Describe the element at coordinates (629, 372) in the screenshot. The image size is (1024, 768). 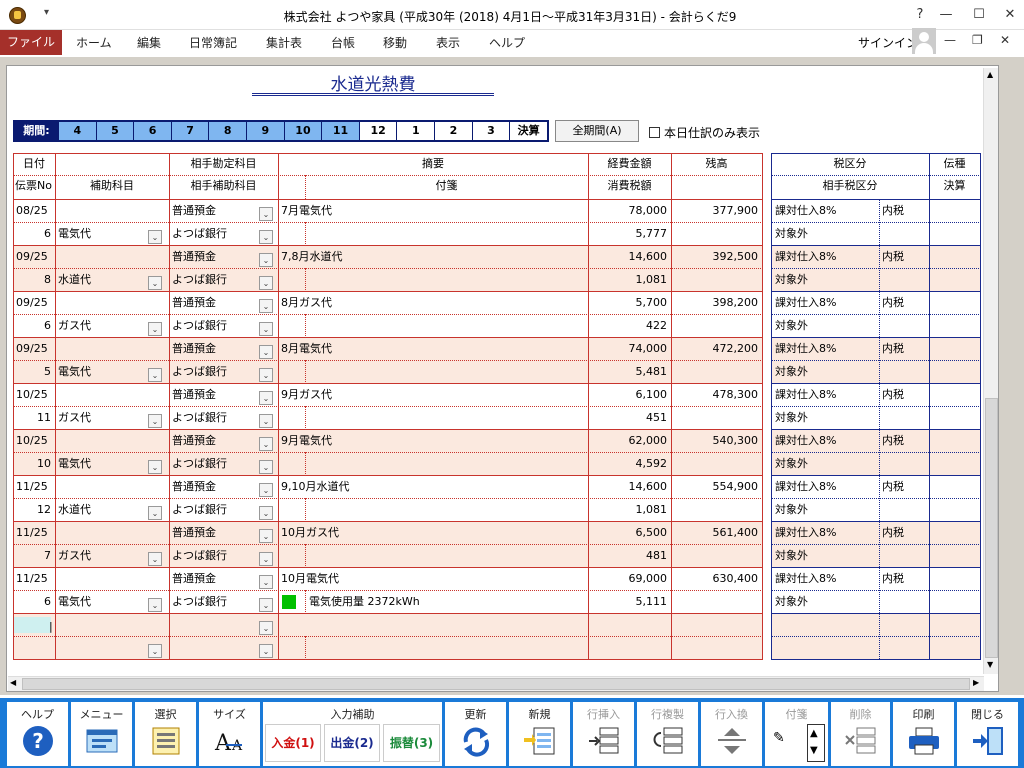
I see `row-tax: 5,481` at that location.